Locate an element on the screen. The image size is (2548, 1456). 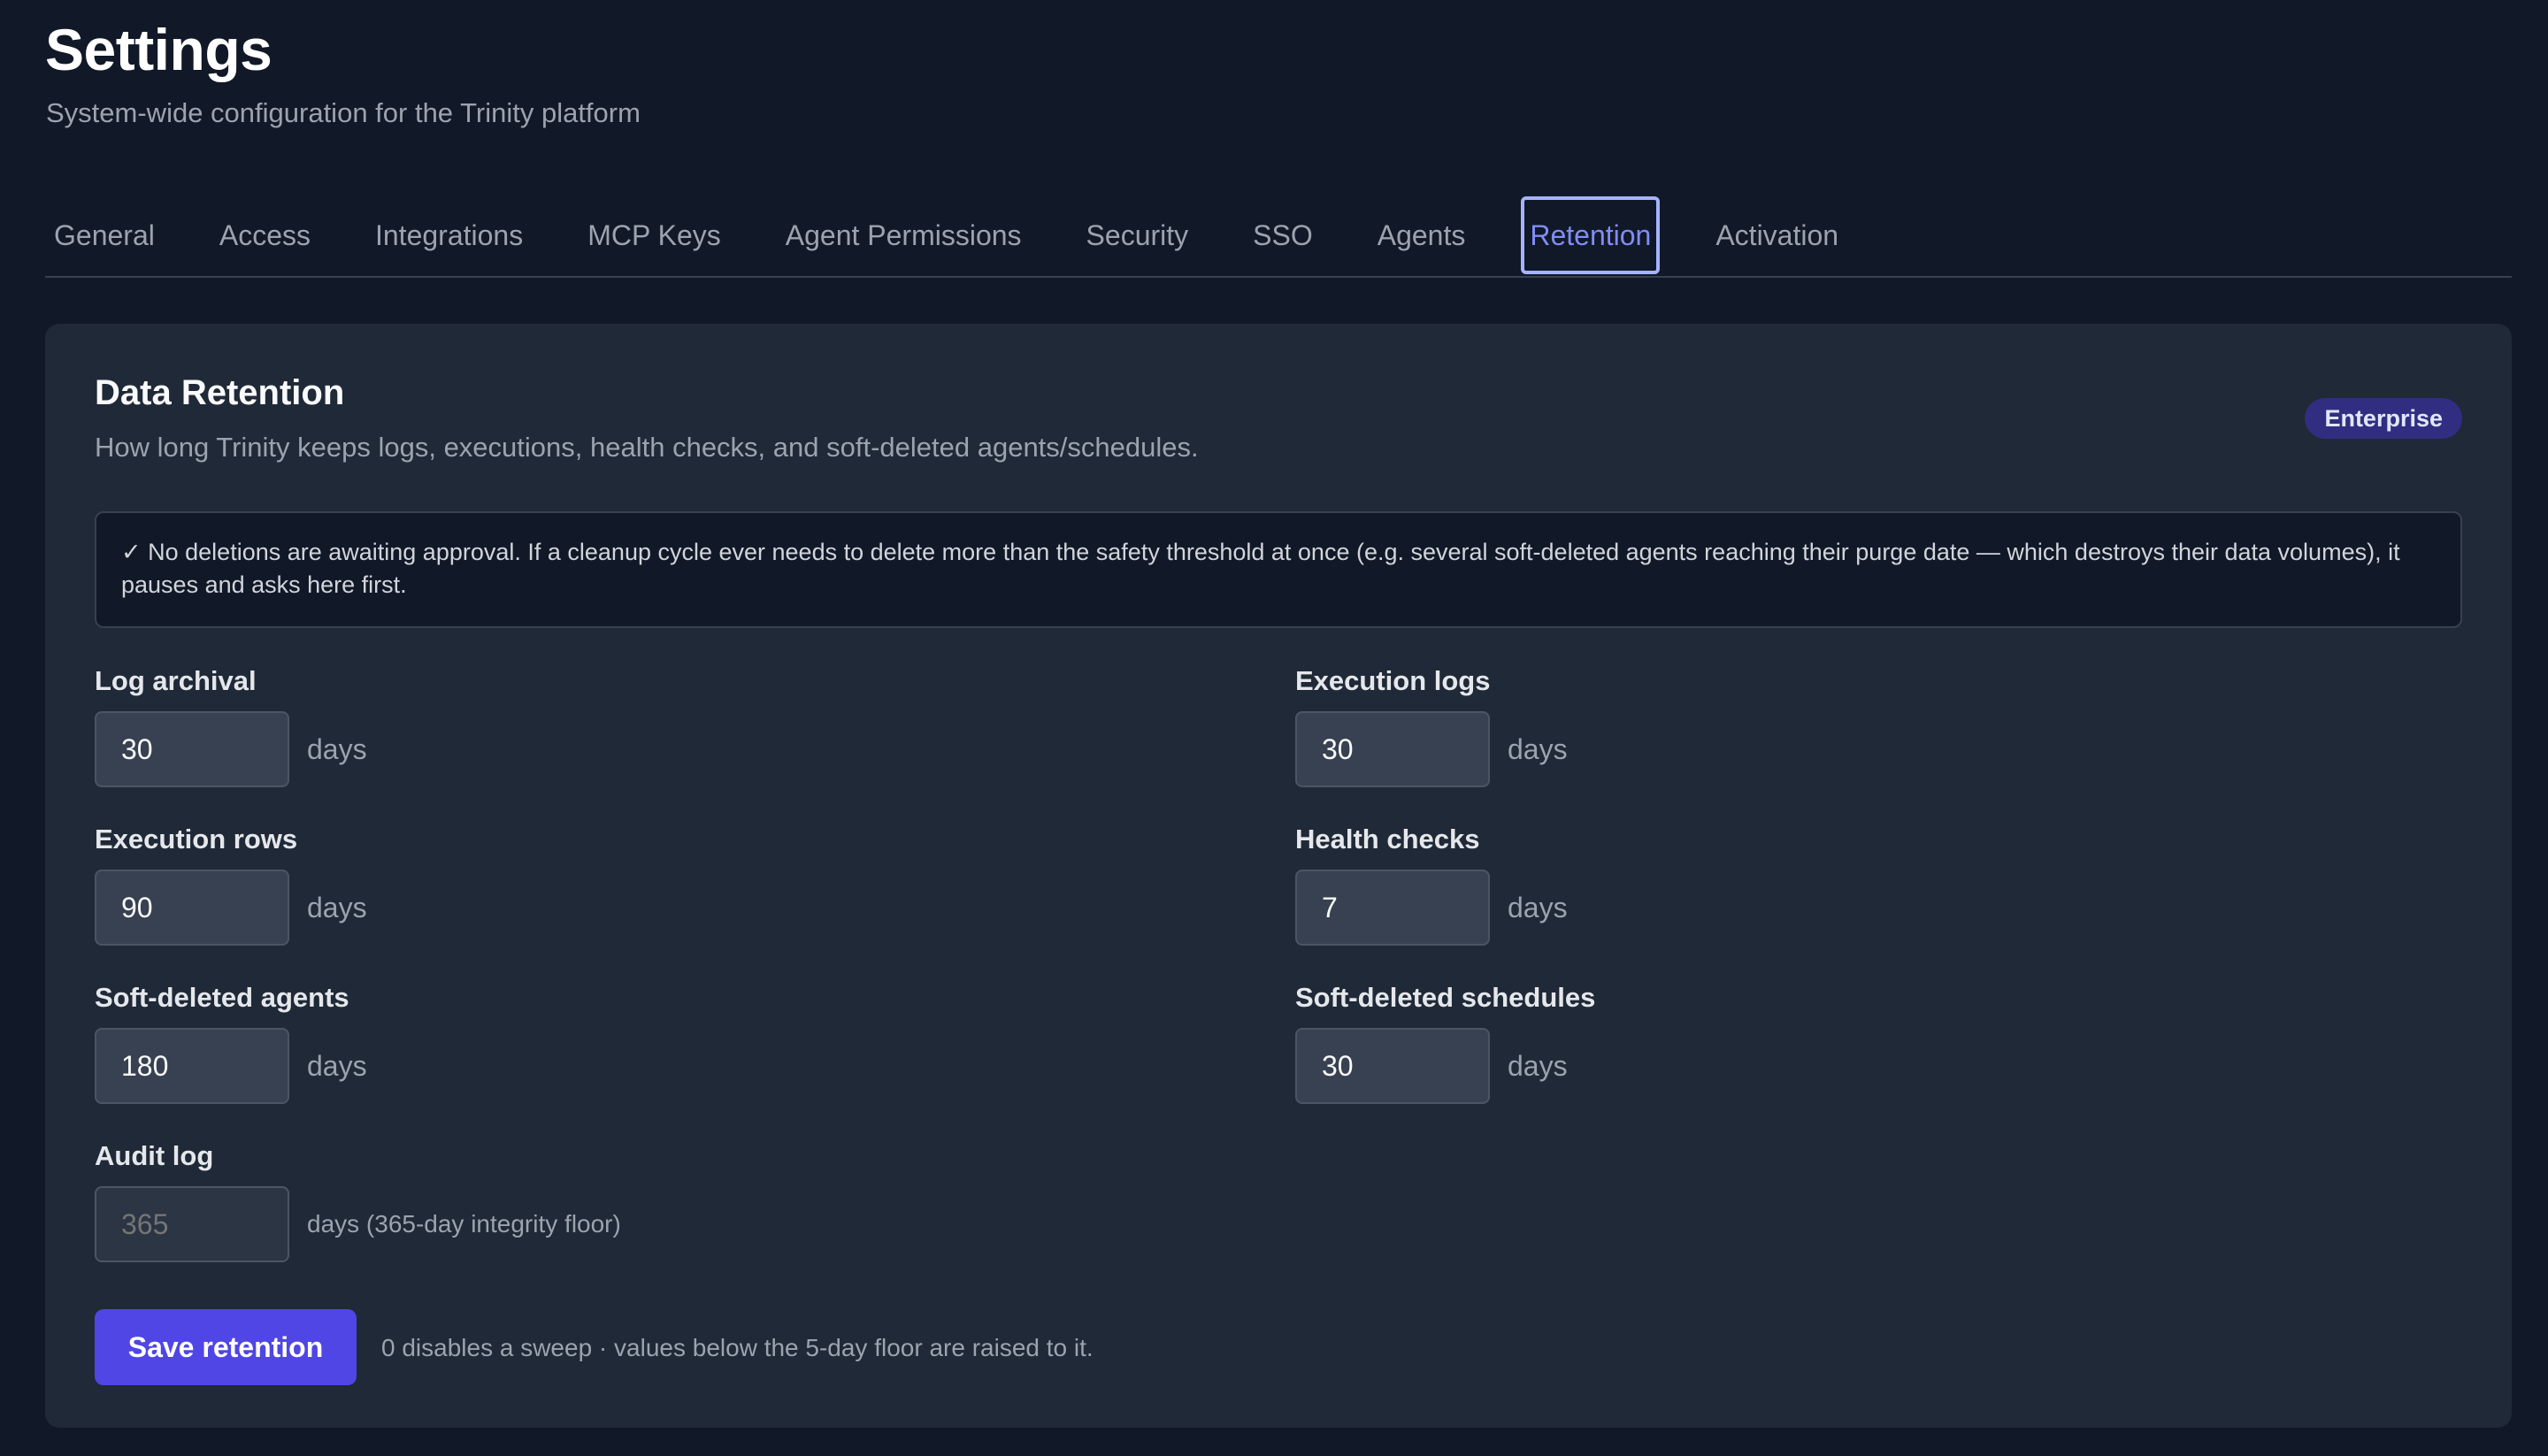
execution-logs-label: Execution logs is located at coordinates (1393, 680).